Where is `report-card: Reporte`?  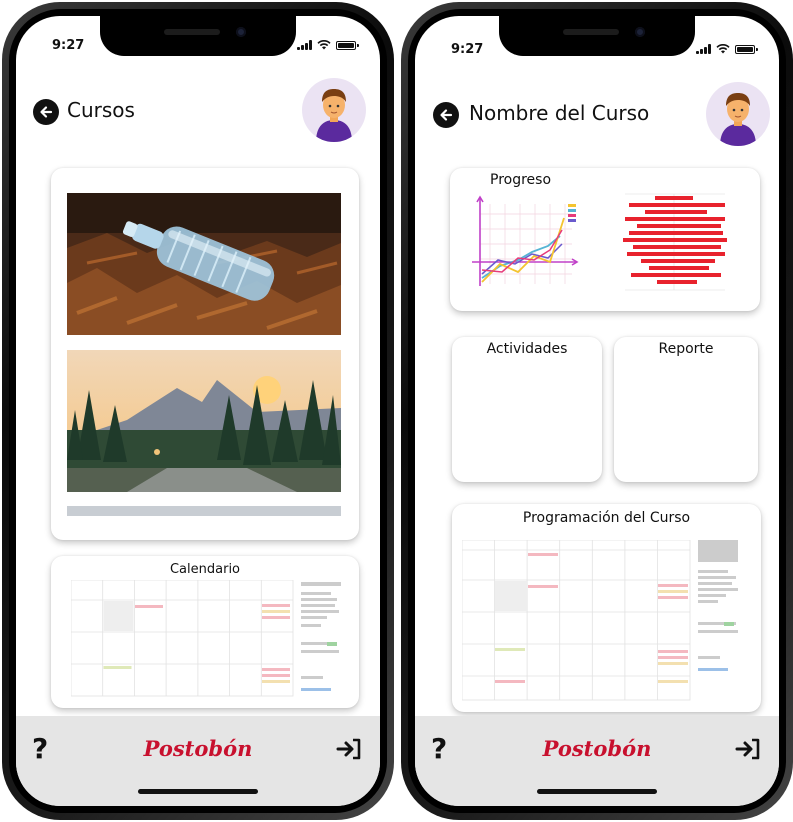
report-card: Reporte is located at coordinates (686, 409).